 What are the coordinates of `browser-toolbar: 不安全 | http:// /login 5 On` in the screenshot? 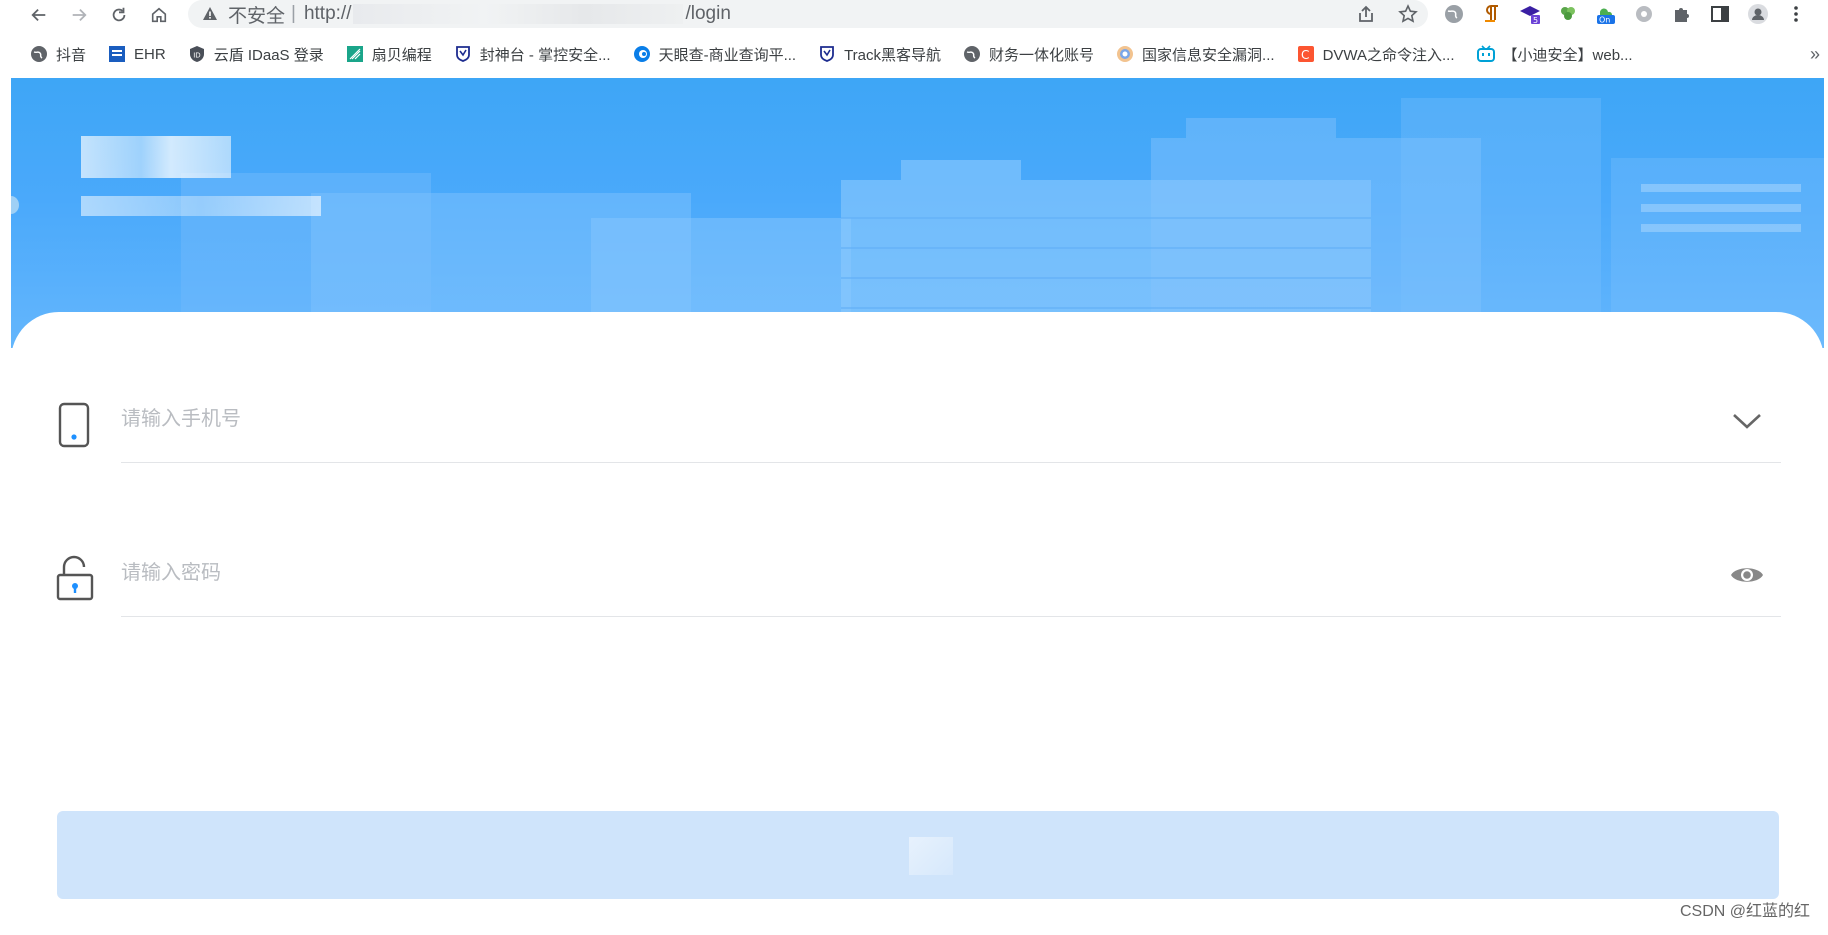 It's located at (914, 15).